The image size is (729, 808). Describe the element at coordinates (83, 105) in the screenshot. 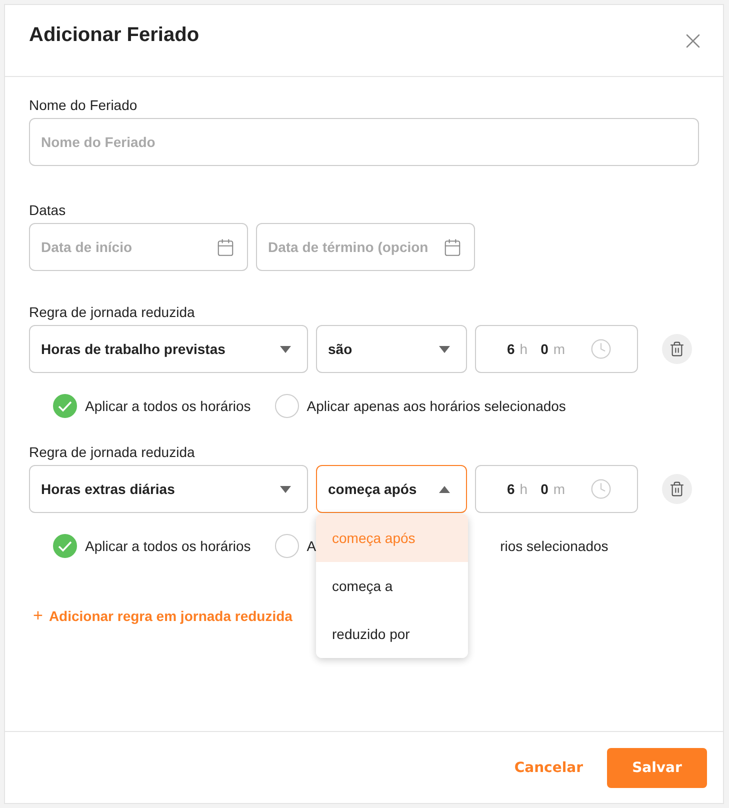

I see `field-label: Nome do Feriado` at that location.